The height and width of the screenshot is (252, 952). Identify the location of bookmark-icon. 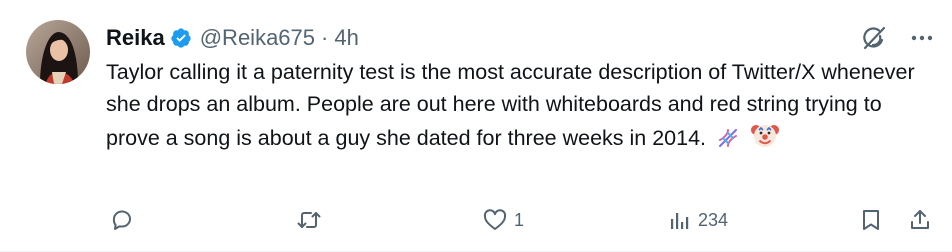
(871, 220).